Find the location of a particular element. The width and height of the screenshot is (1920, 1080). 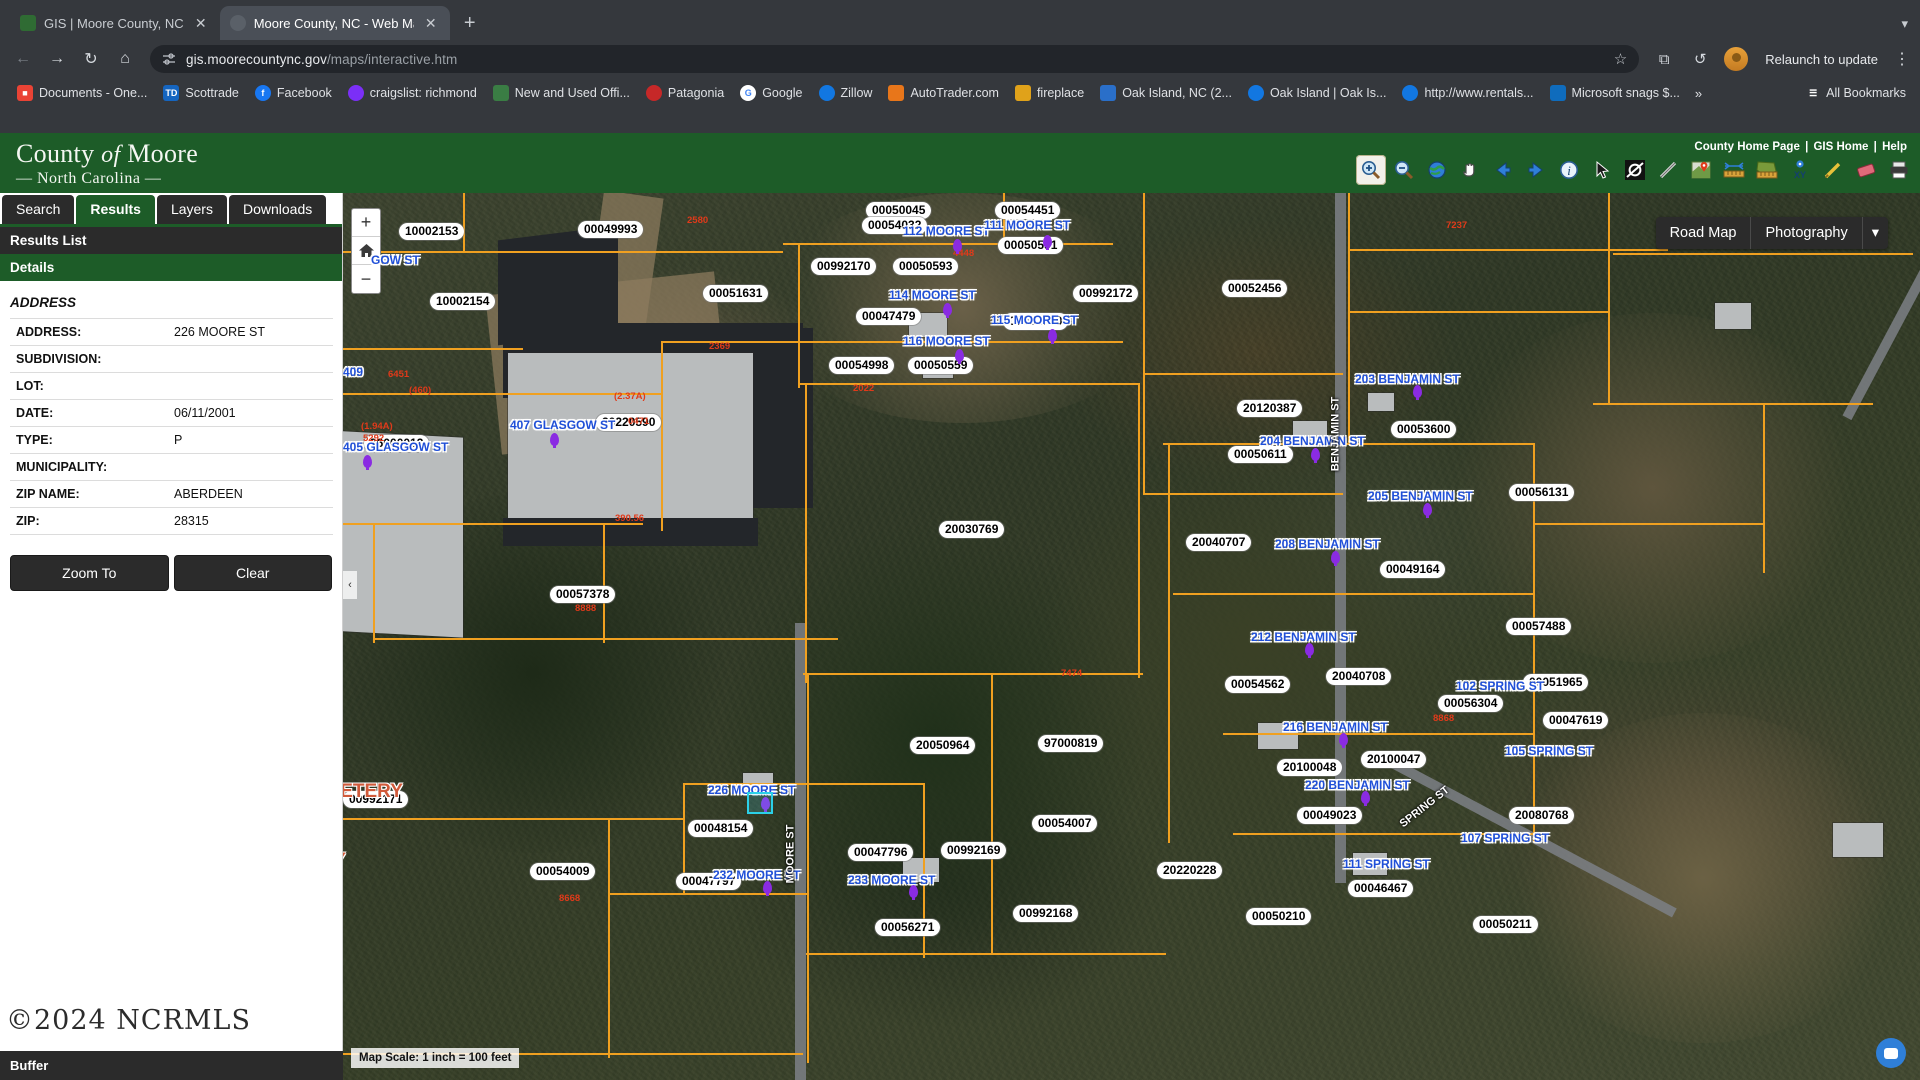

parcel-label: 20100047 is located at coordinates (1394, 759).